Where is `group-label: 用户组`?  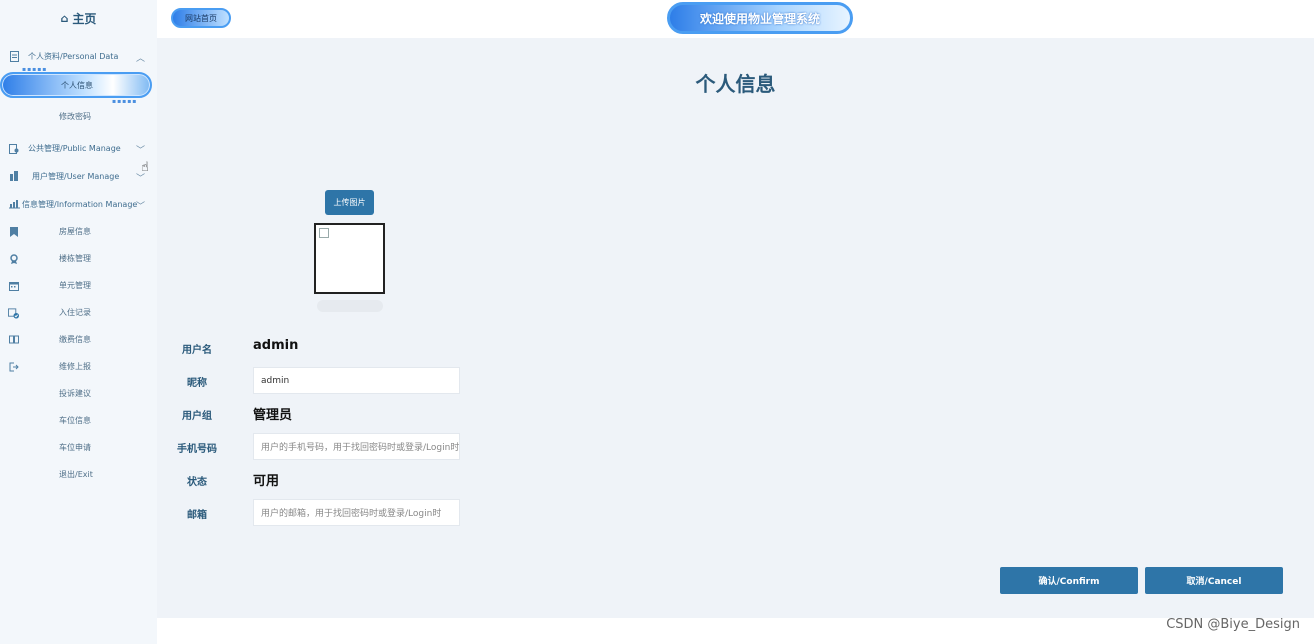 group-label: 用户组 is located at coordinates (197, 416).